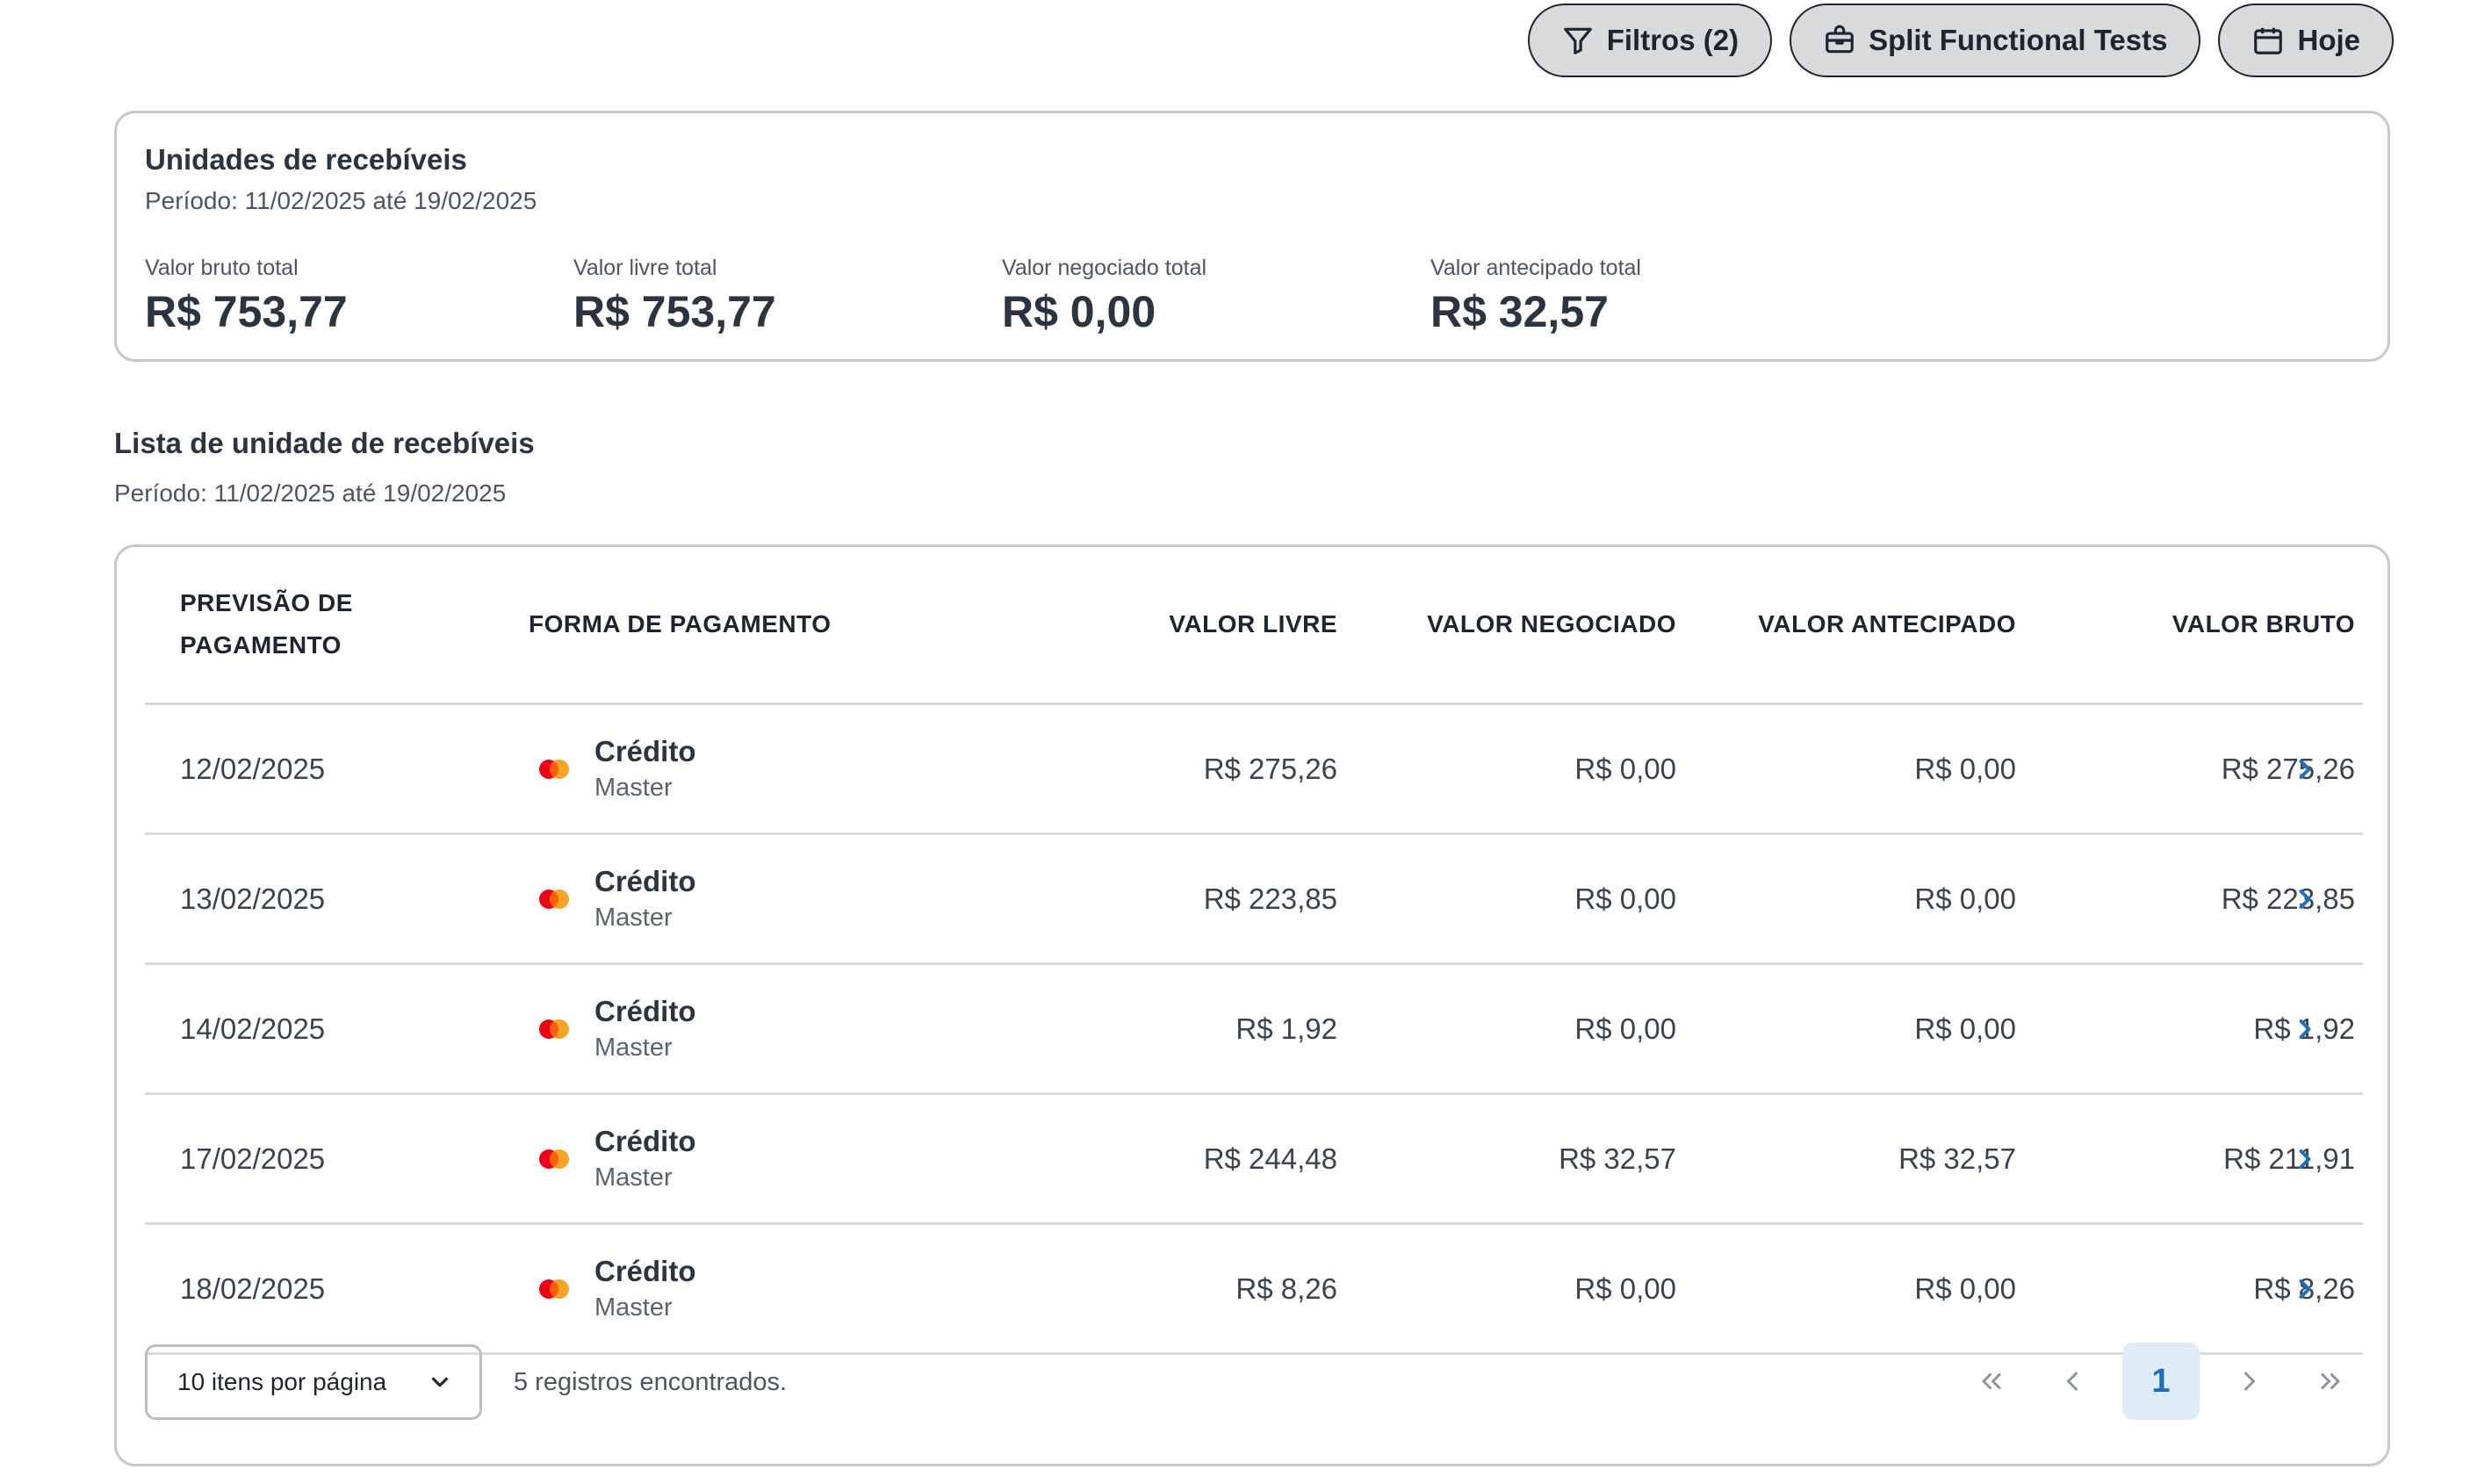  What do you see at coordinates (1079, 311) in the screenshot?
I see `metric-value: R$ 0,00` at bounding box center [1079, 311].